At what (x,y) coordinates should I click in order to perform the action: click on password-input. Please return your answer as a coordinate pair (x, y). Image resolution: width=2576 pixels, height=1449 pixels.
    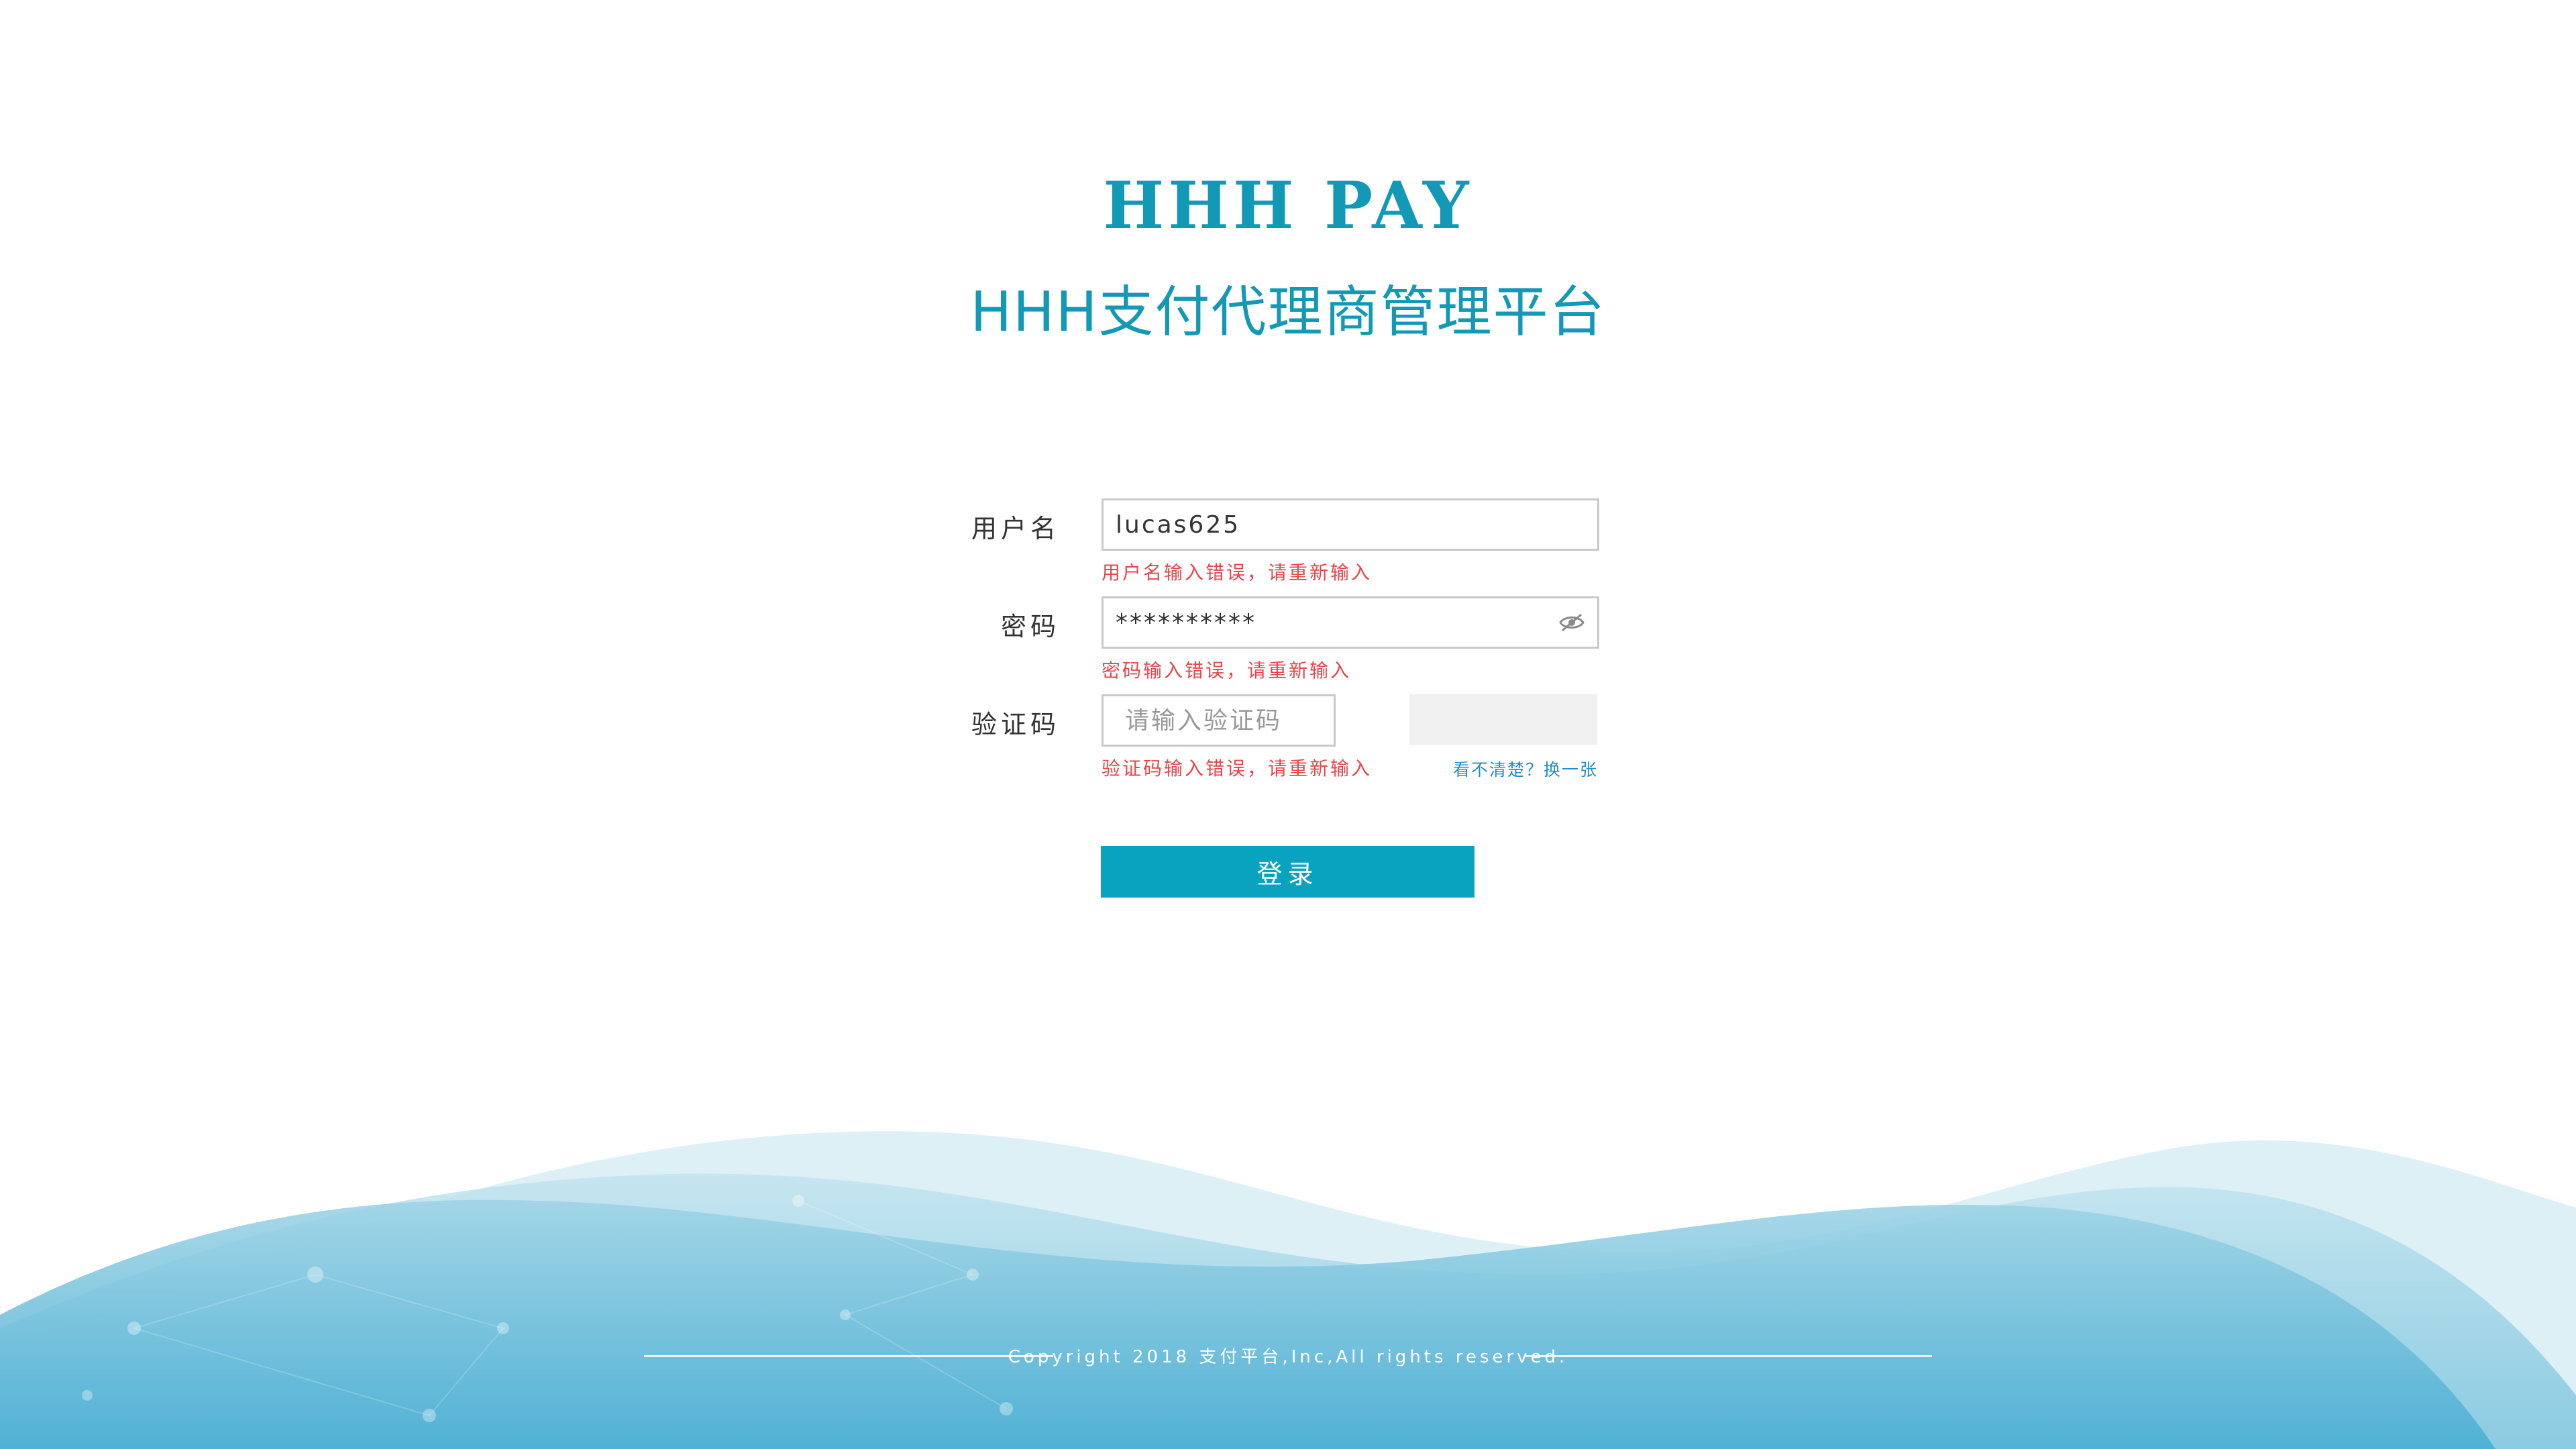
    Looking at the image, I should click on (1356, 622).